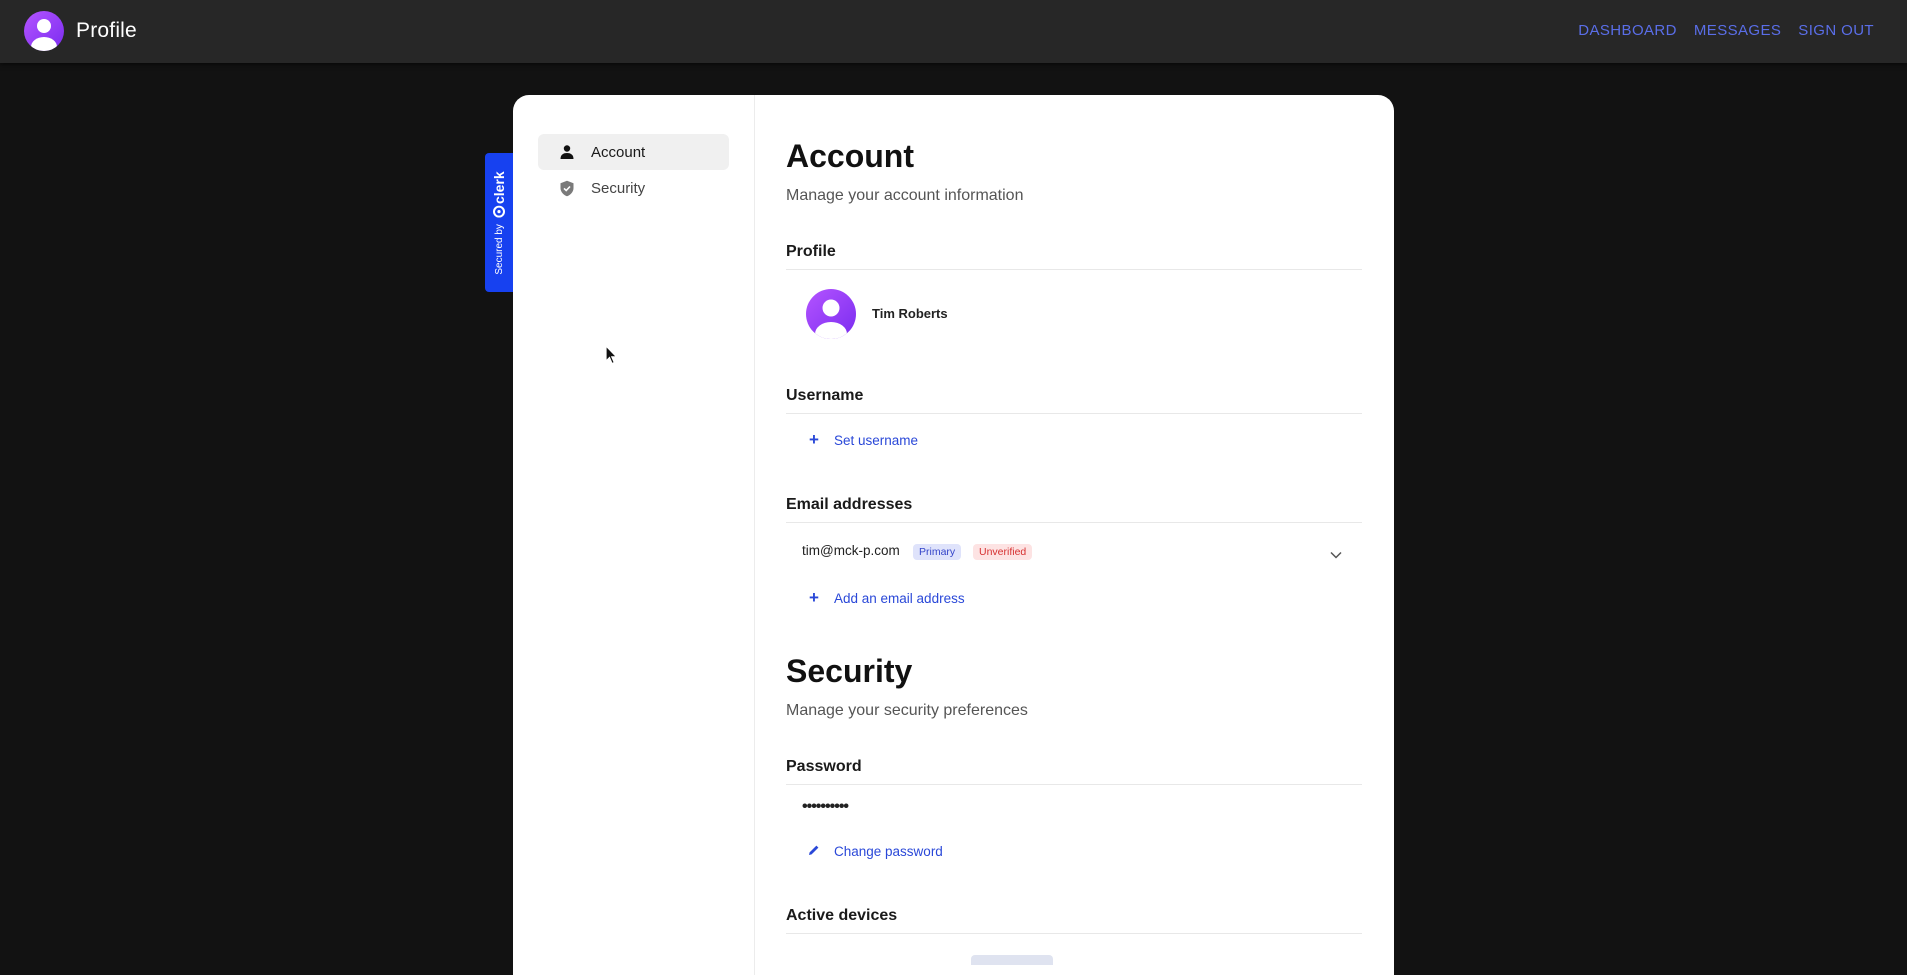 This screenshot has height=975, width=1907. Describe the element at coordinates (618, 188) in the screenshot. I see `sidebar-item-label: Security` at that location.